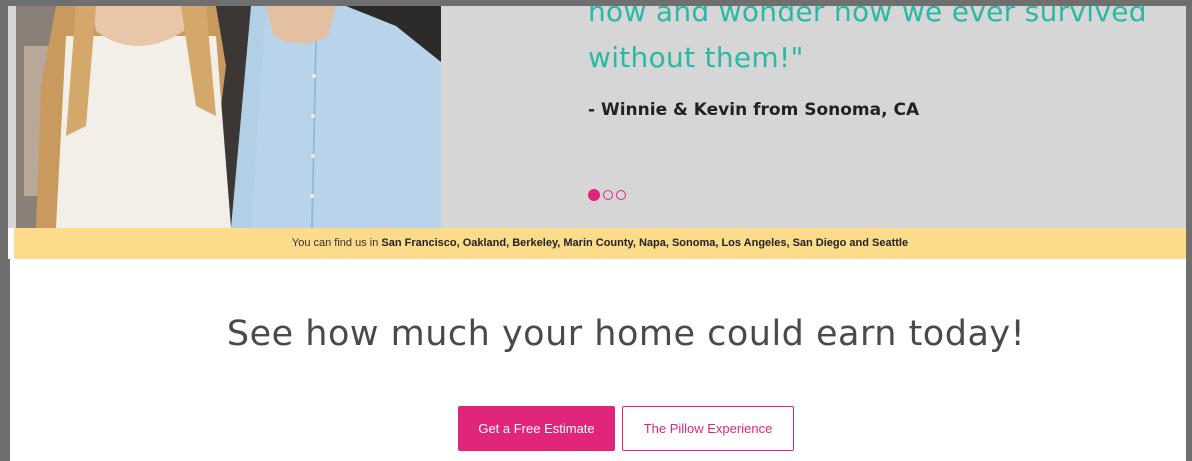  What do you see at coordinates (335, 243) in the screenshot?
I see `locations-prefix: You can find us in` at bounding box center [335, 243].